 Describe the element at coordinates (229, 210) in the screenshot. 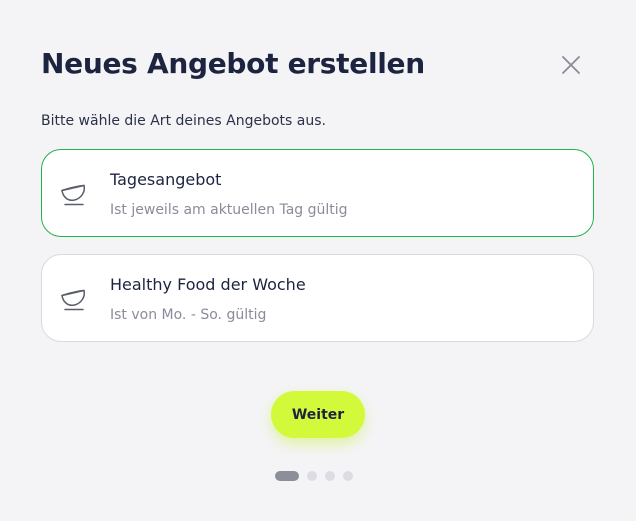

I see `option-description: Ist jeweils am aktuellen Tag gültig` at that location.